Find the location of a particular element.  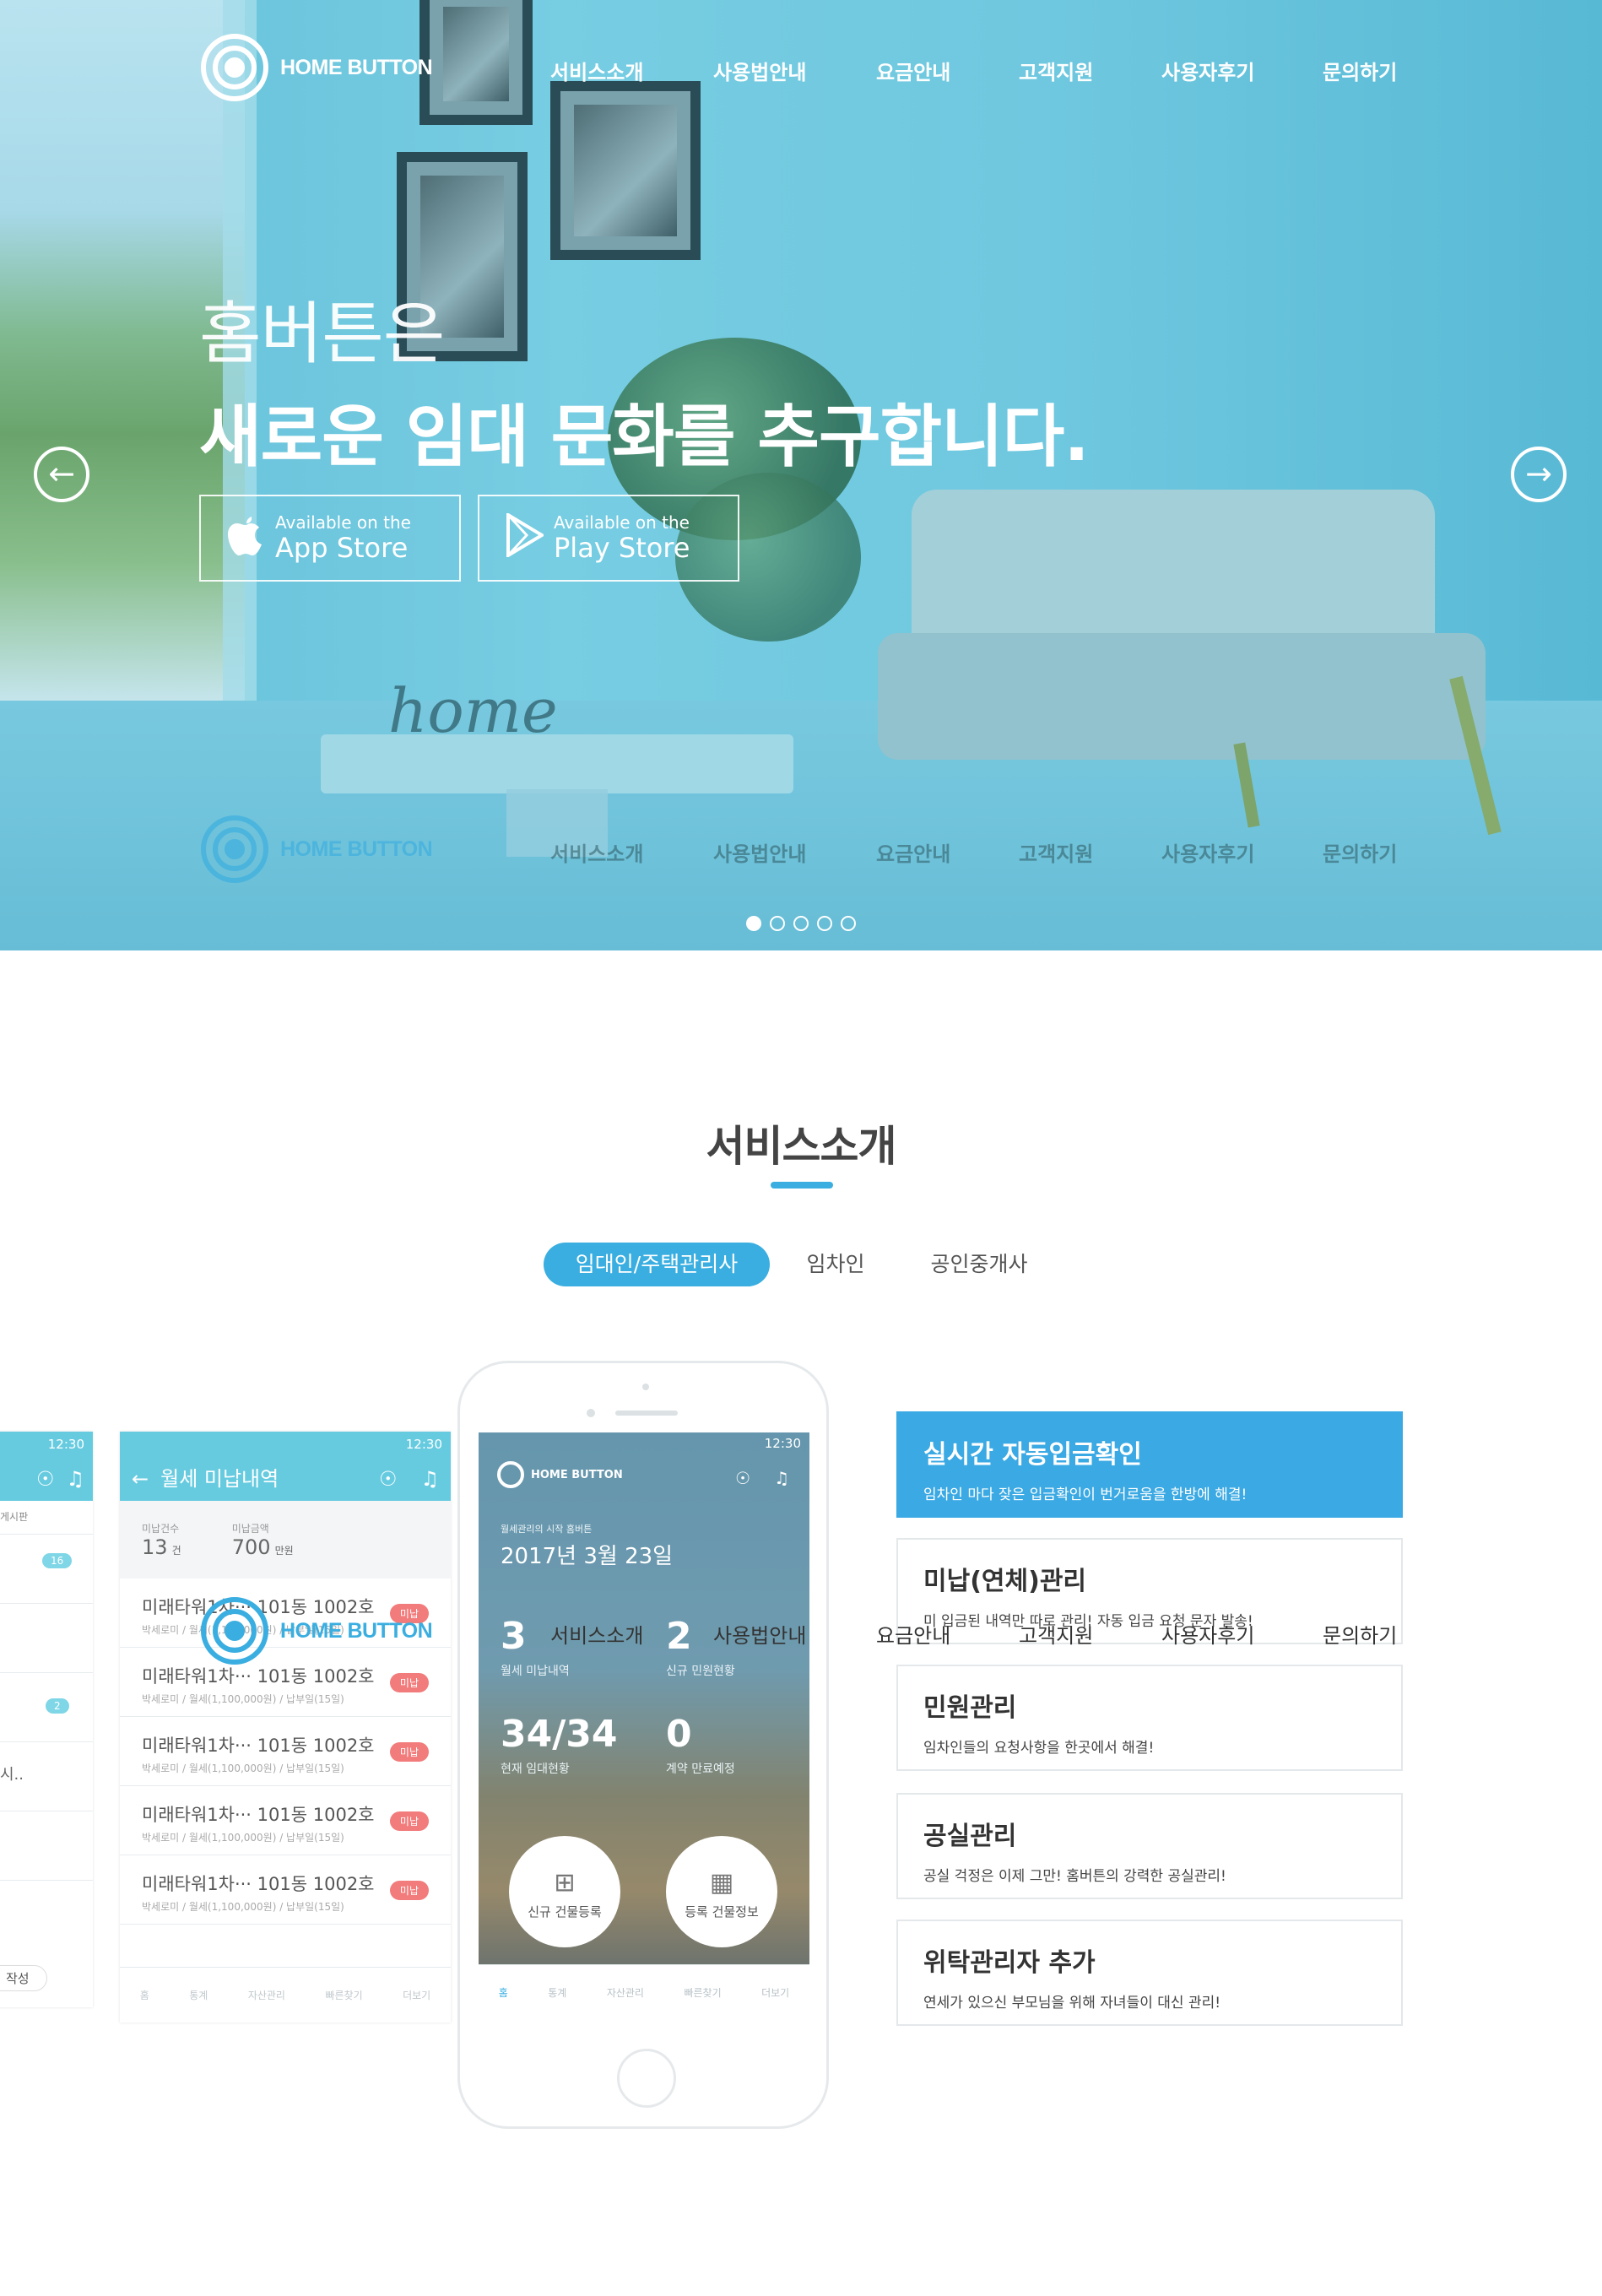

far-left-app-screen: 12:30 ☉ ♫ 게시판 16 2 시.. 작성 is located at coordinates (46, 1719).